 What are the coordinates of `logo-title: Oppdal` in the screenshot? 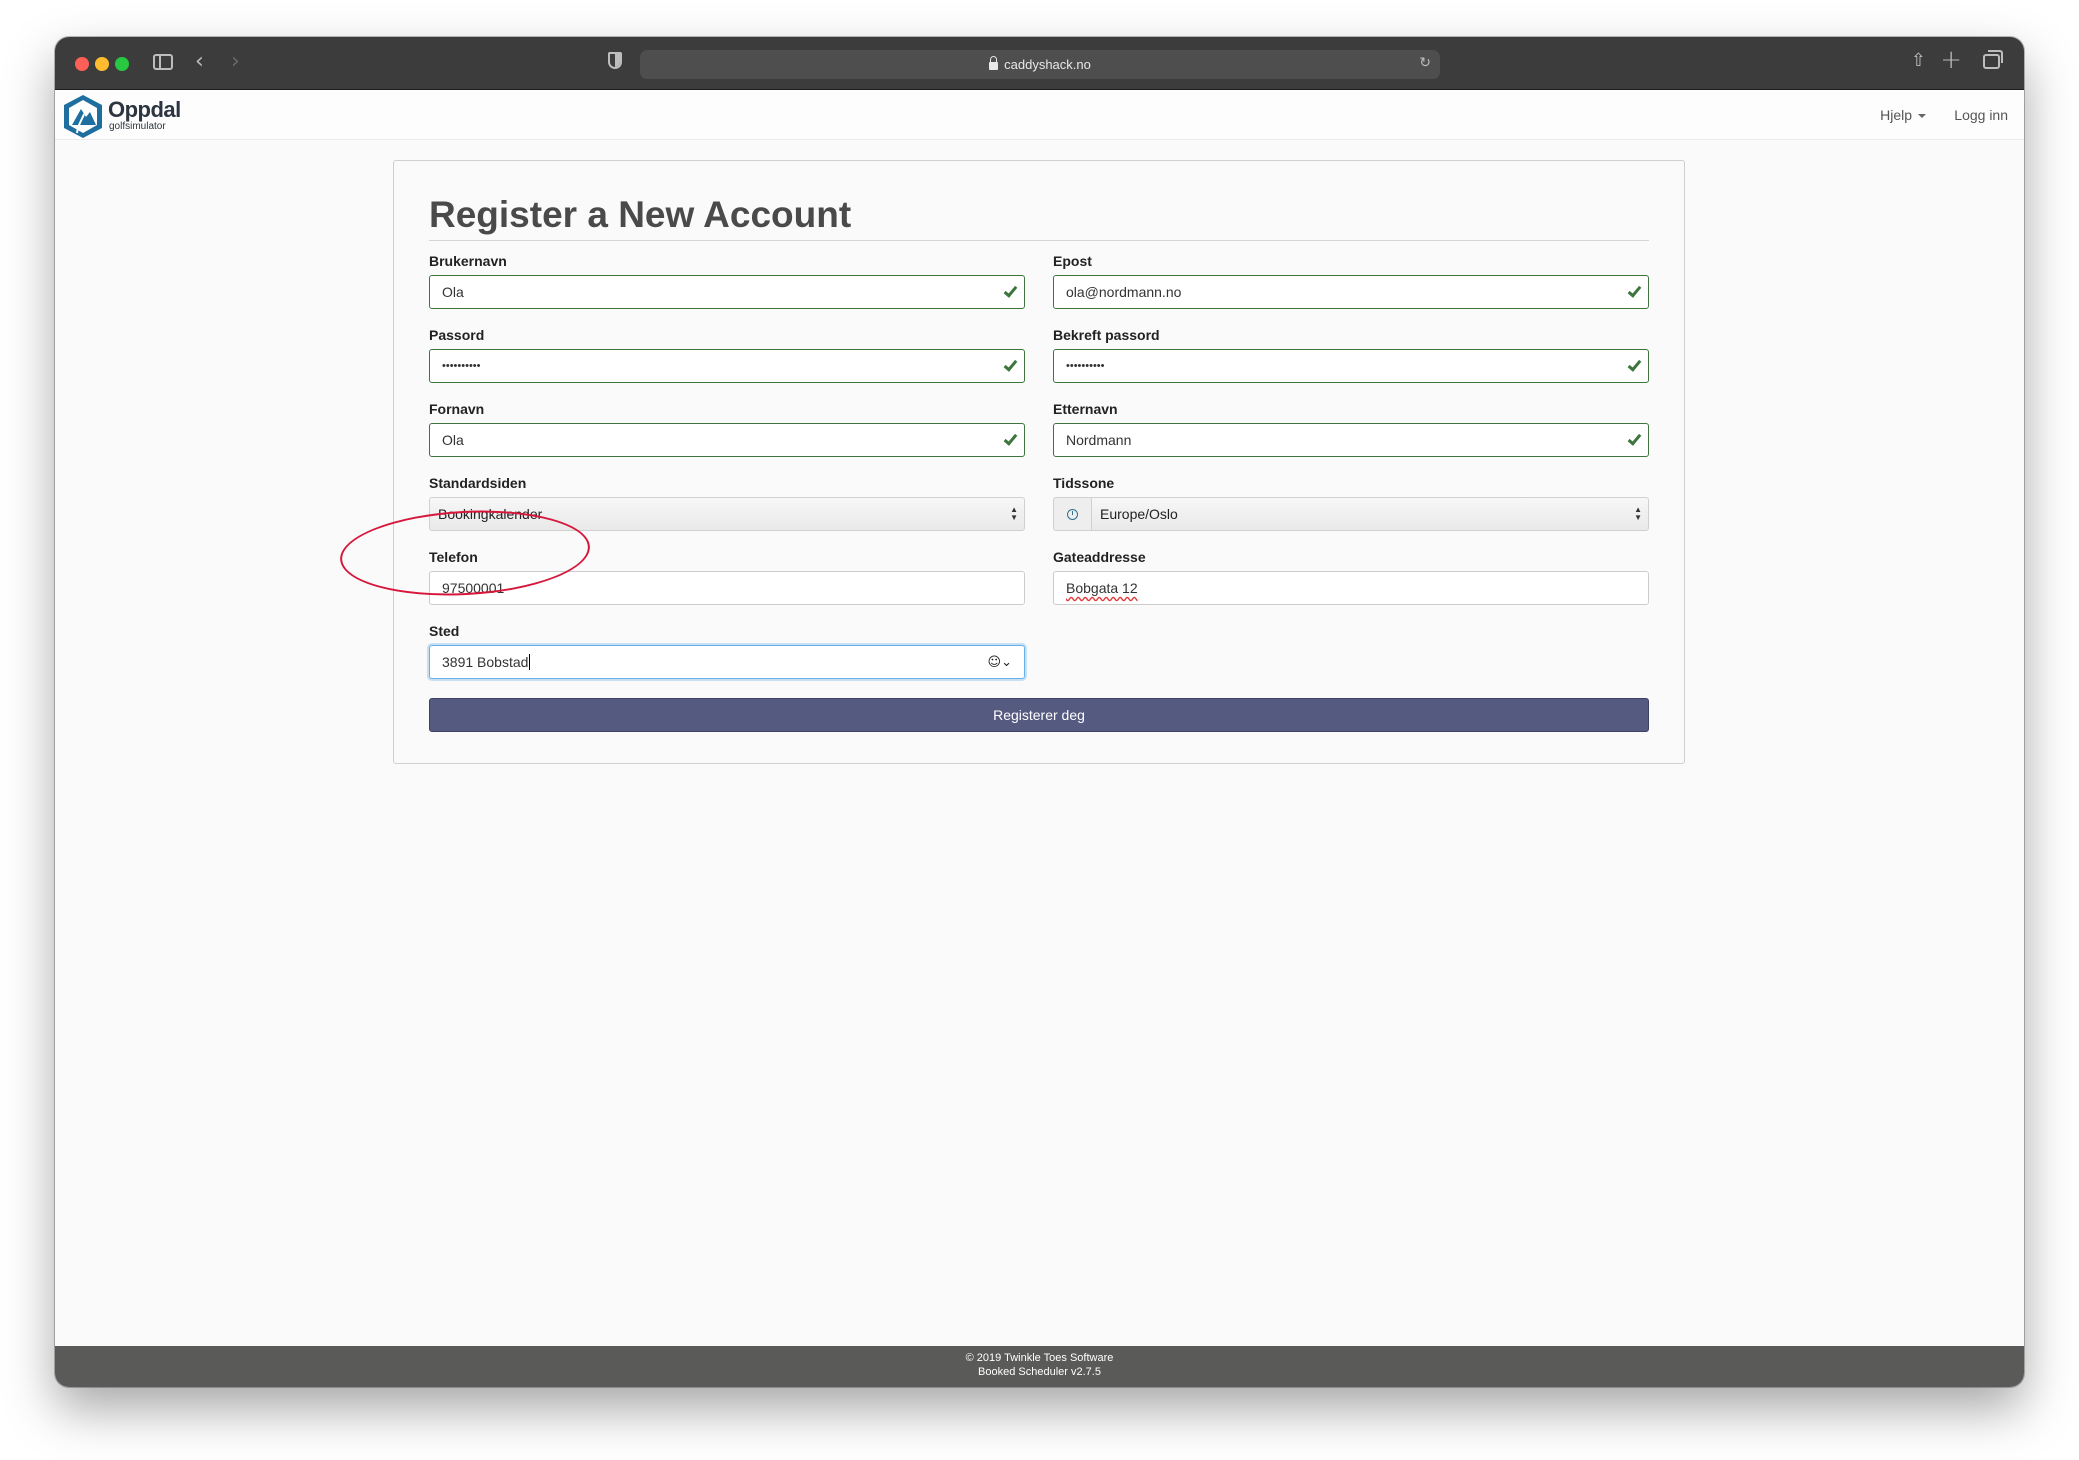 It's located at (144, 110).